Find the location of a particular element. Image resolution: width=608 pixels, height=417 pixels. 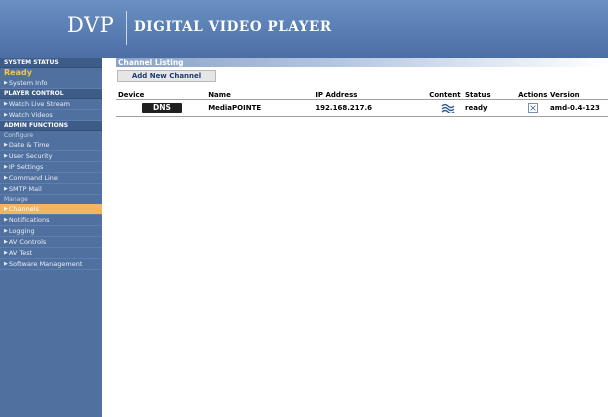

status-ready-text: Ready is located at coordinates (18, 72).